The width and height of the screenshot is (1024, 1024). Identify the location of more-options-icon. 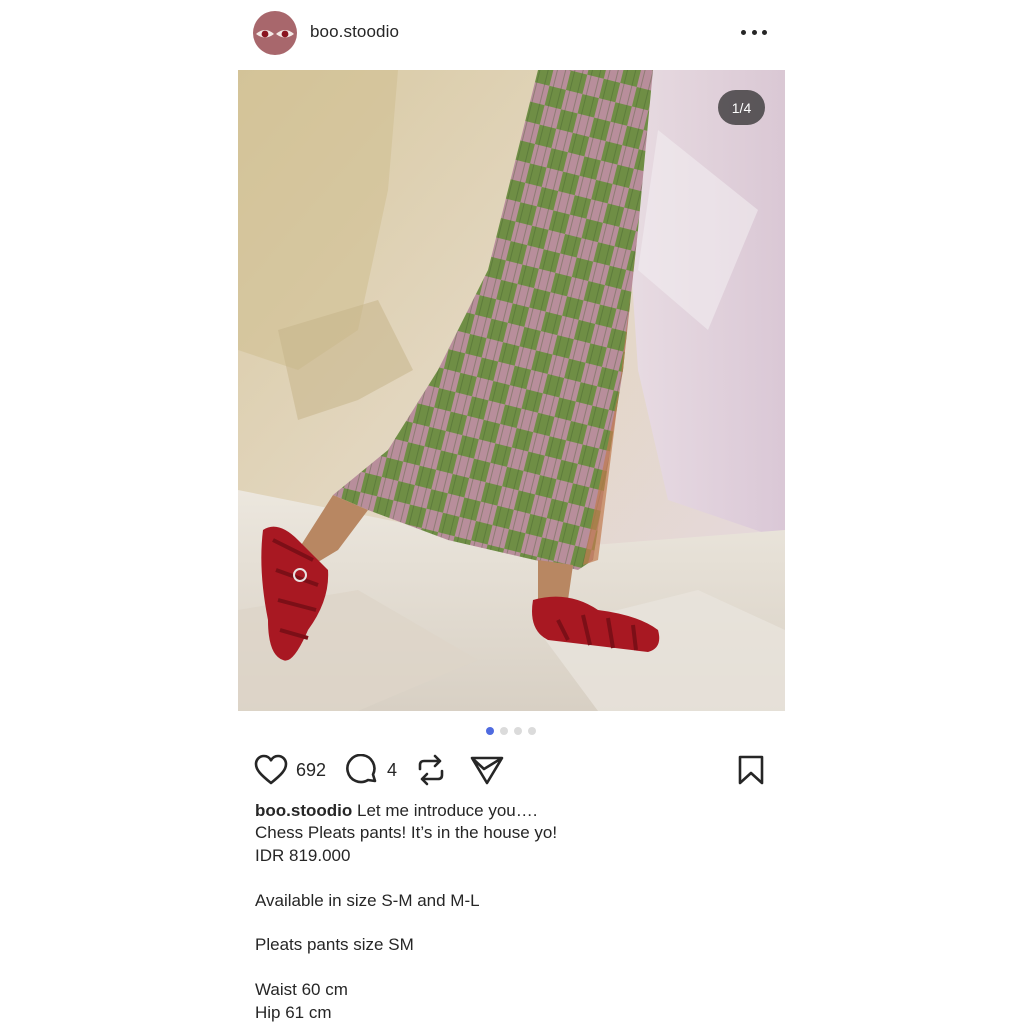
(754, 32).